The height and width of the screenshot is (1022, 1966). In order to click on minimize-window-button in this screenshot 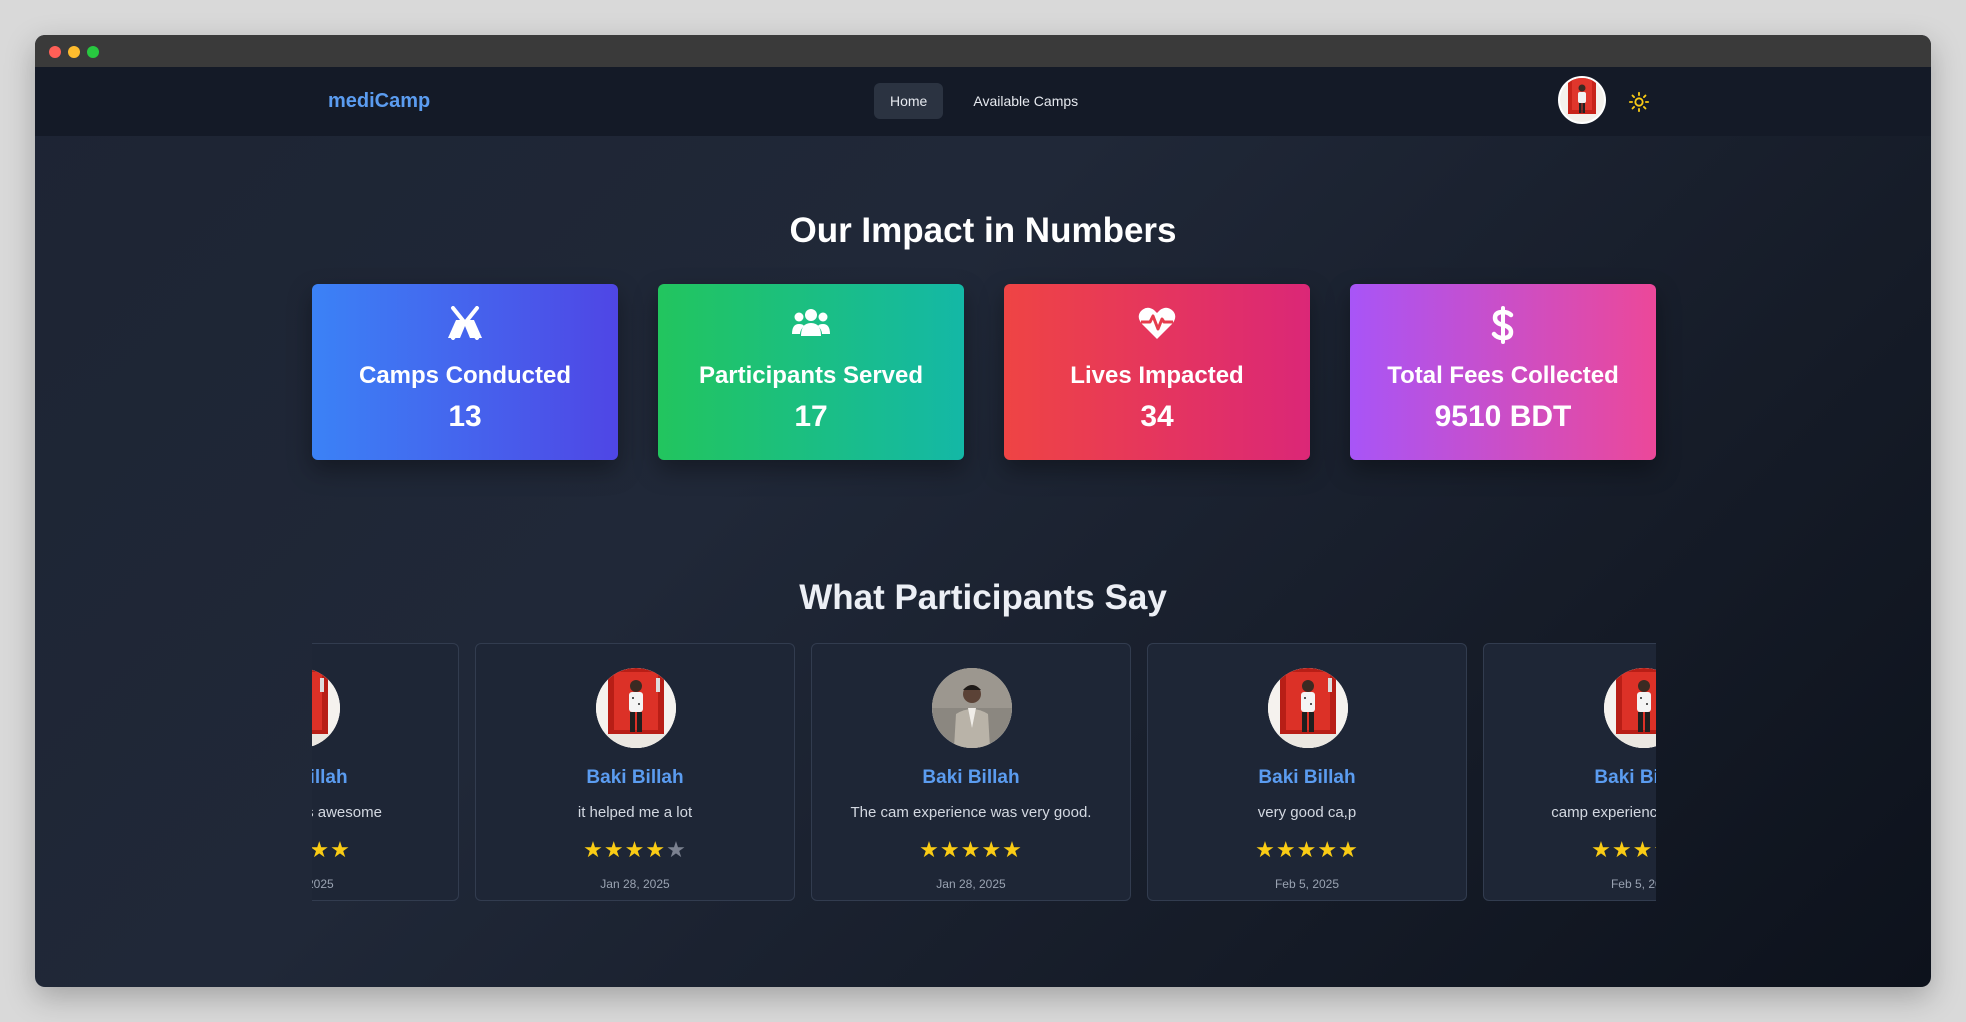, I will do `click(74, 52)`.